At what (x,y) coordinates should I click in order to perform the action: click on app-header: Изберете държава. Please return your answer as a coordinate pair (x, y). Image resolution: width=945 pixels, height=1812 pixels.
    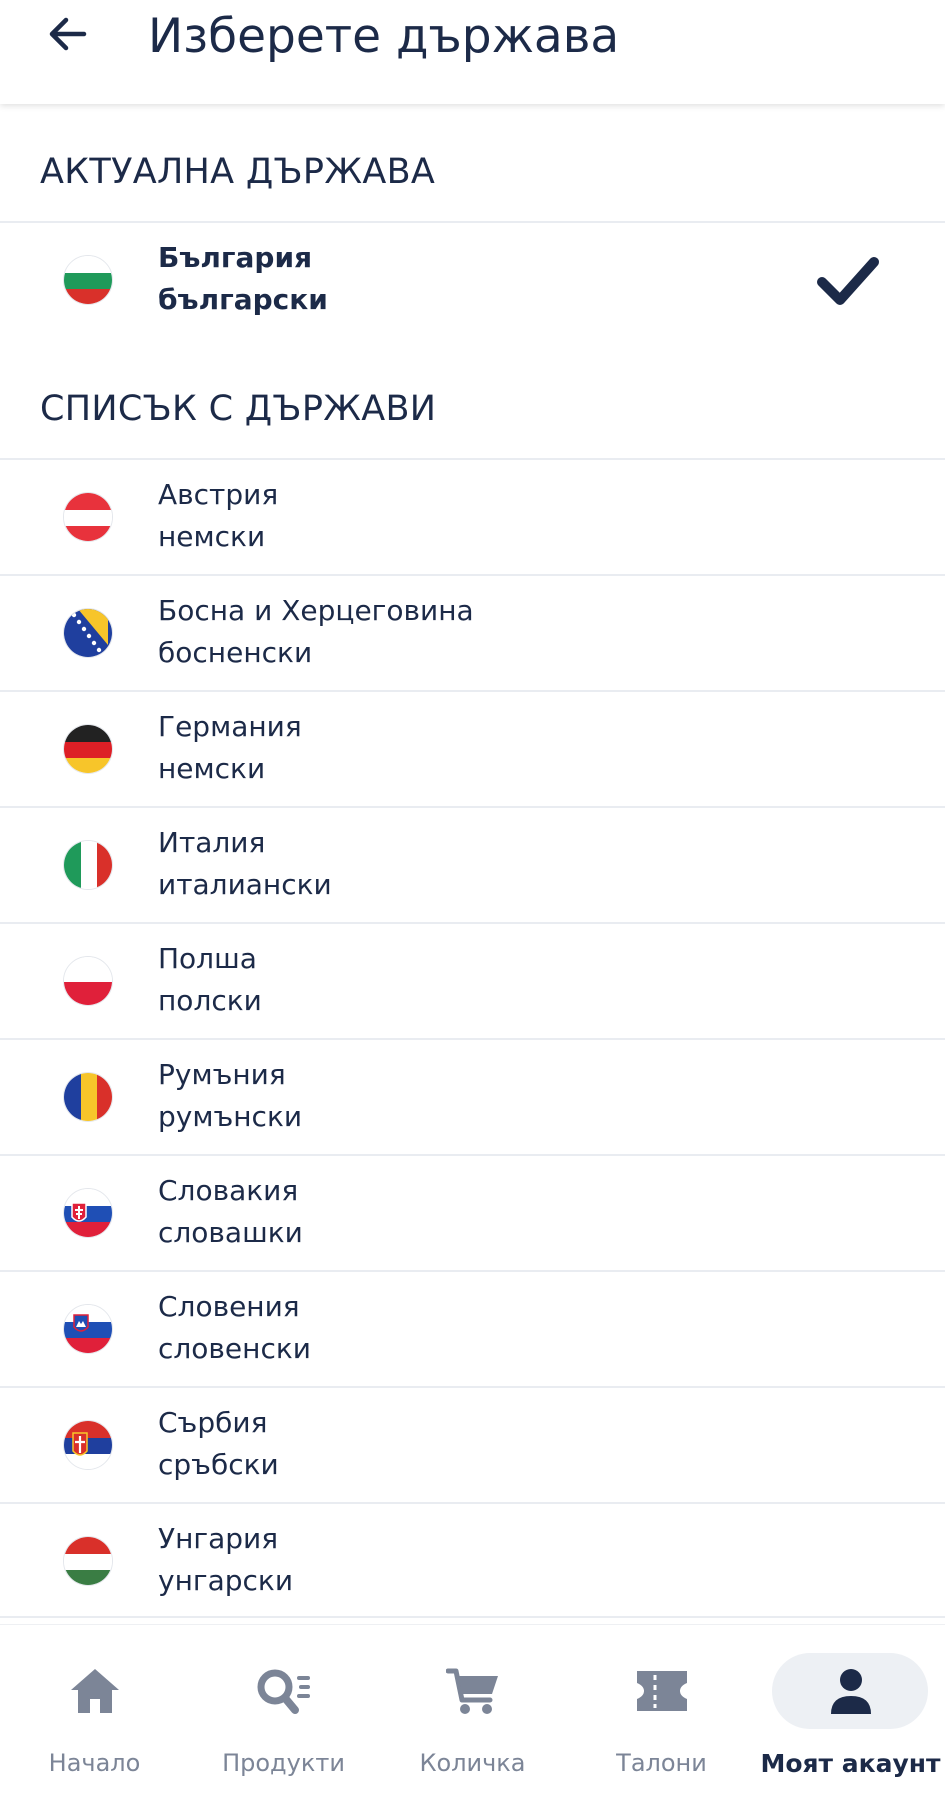
    Looking at the image, I should click on (472, 52).